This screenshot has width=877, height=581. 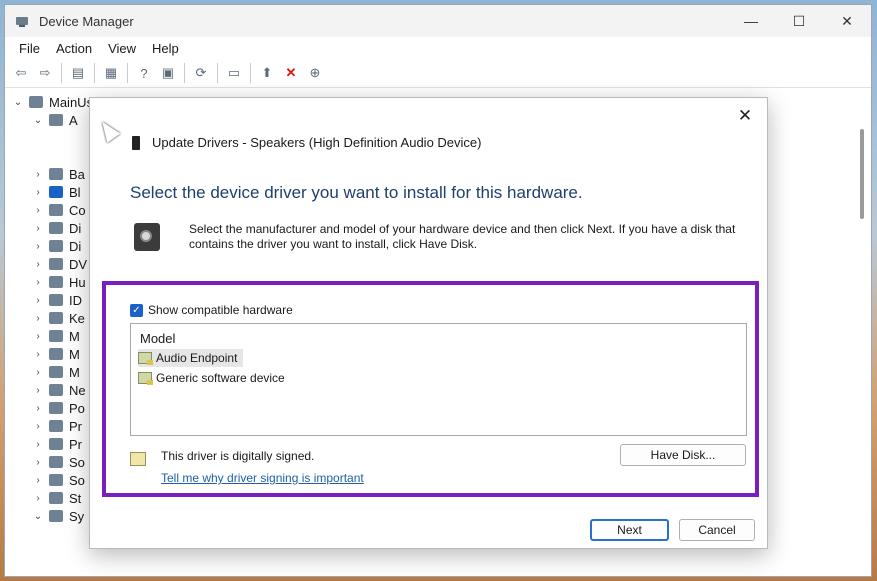 I want to click on speaker-icon, so click(x=147, y=237).